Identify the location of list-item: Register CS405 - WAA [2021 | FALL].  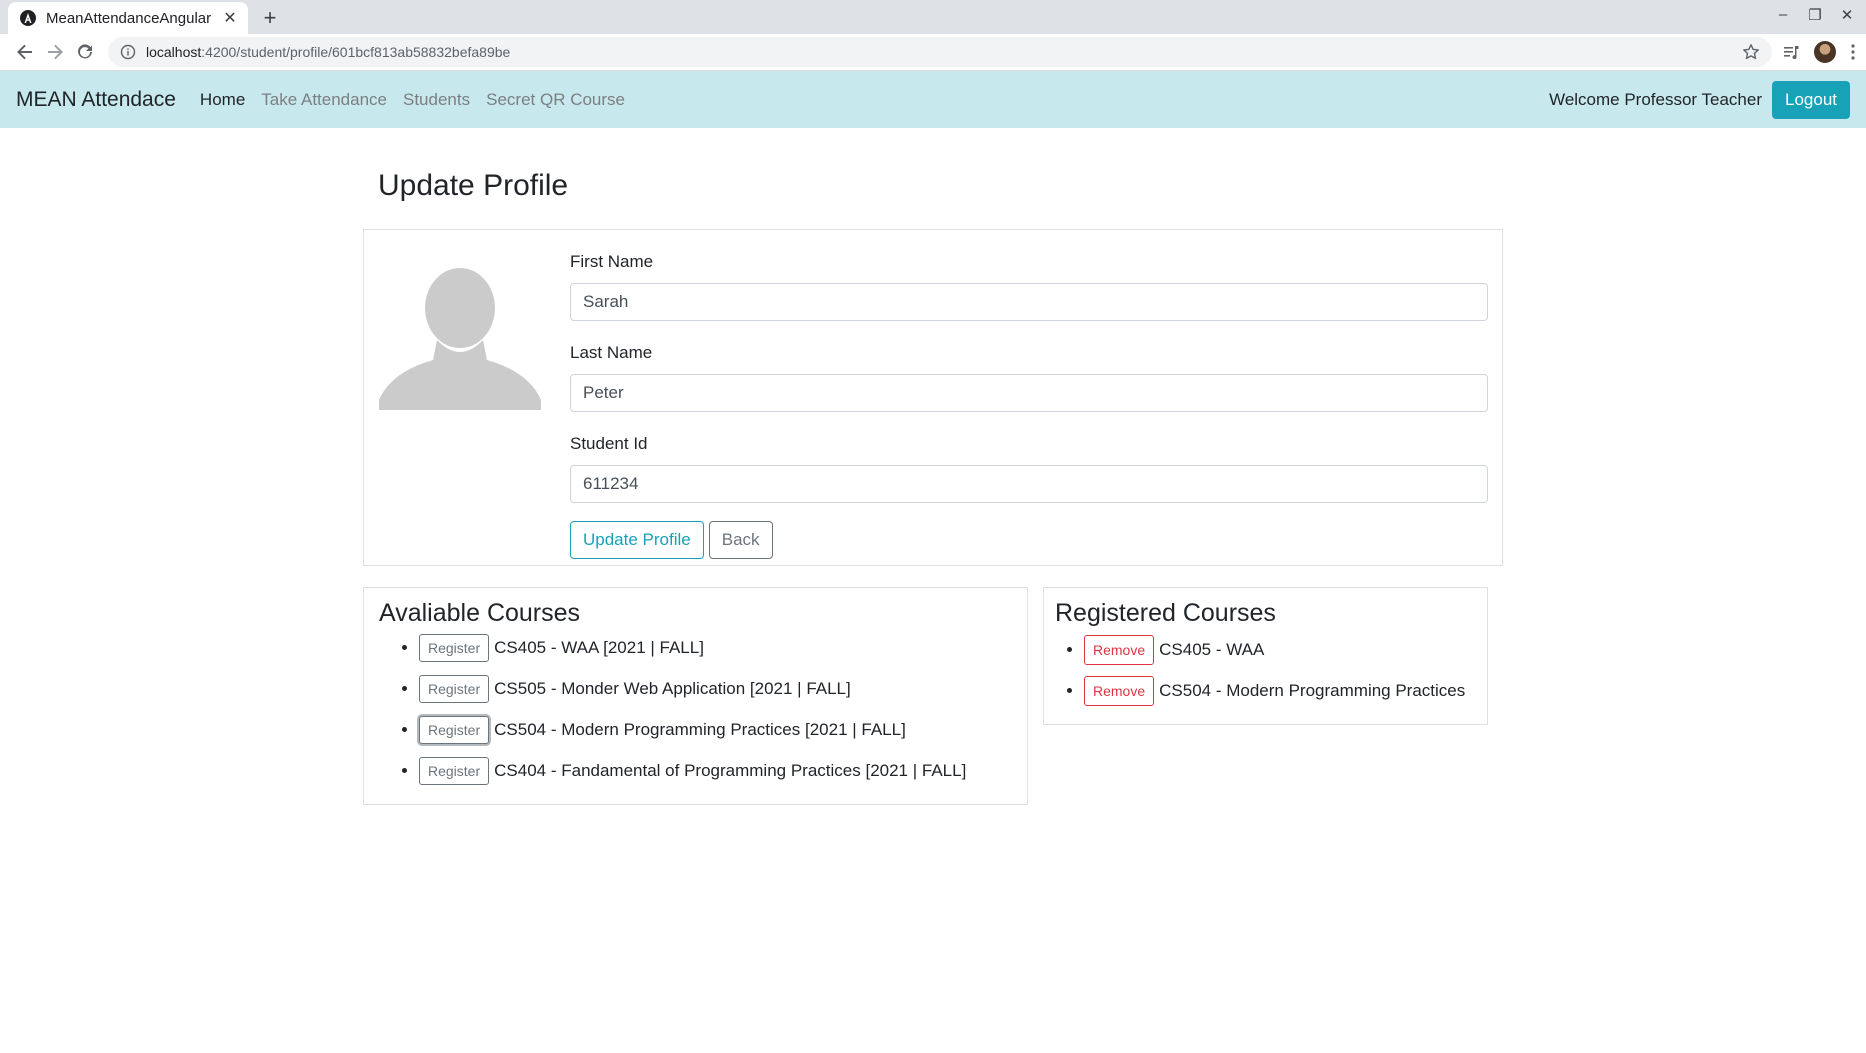
(723, 654).